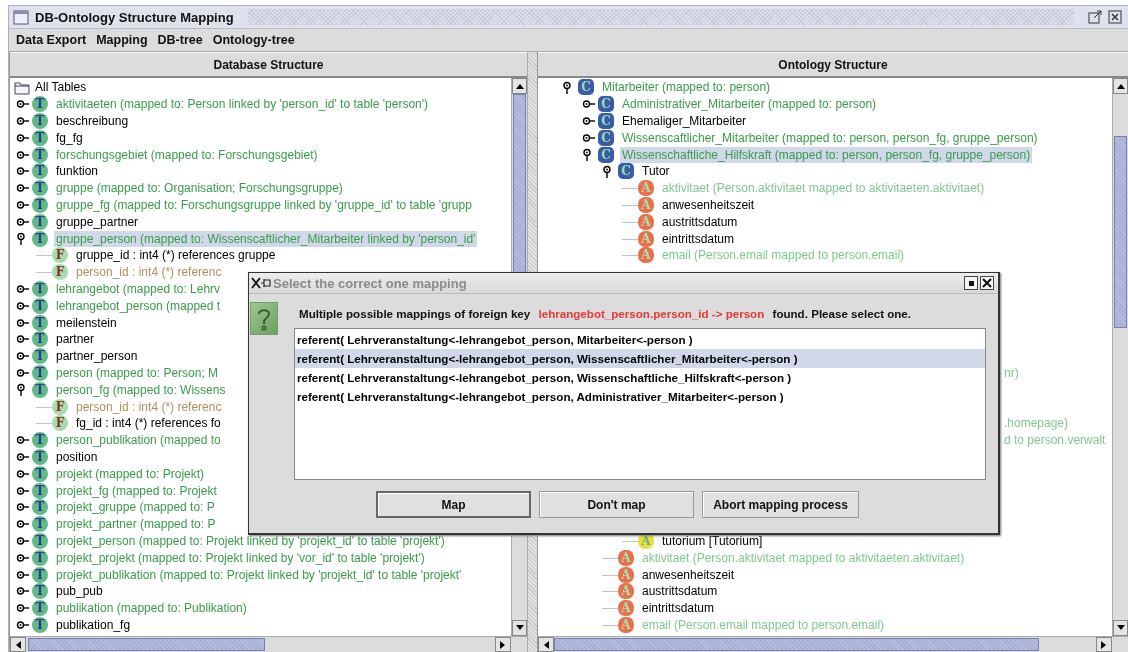  What do you see at coordinates (268, 64) in the screenshot?
I see `panel-header: Database Structure` at bounding box center [268, 64].